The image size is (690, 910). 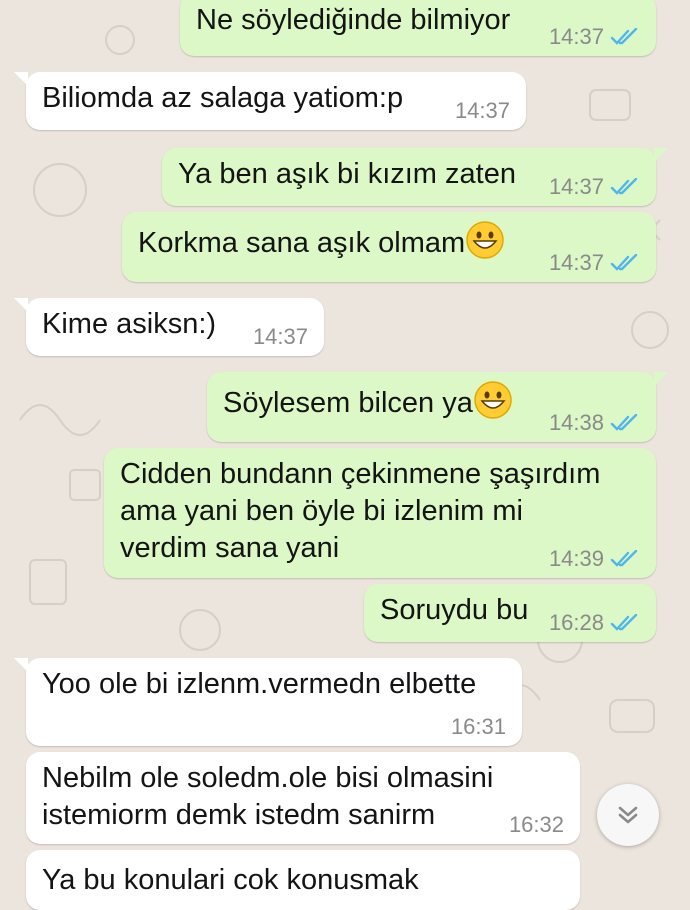 What do you see at coordinates (576, 422) in the screenshot?
I see `message-time: 14:38` at bounding box center [576, 422].